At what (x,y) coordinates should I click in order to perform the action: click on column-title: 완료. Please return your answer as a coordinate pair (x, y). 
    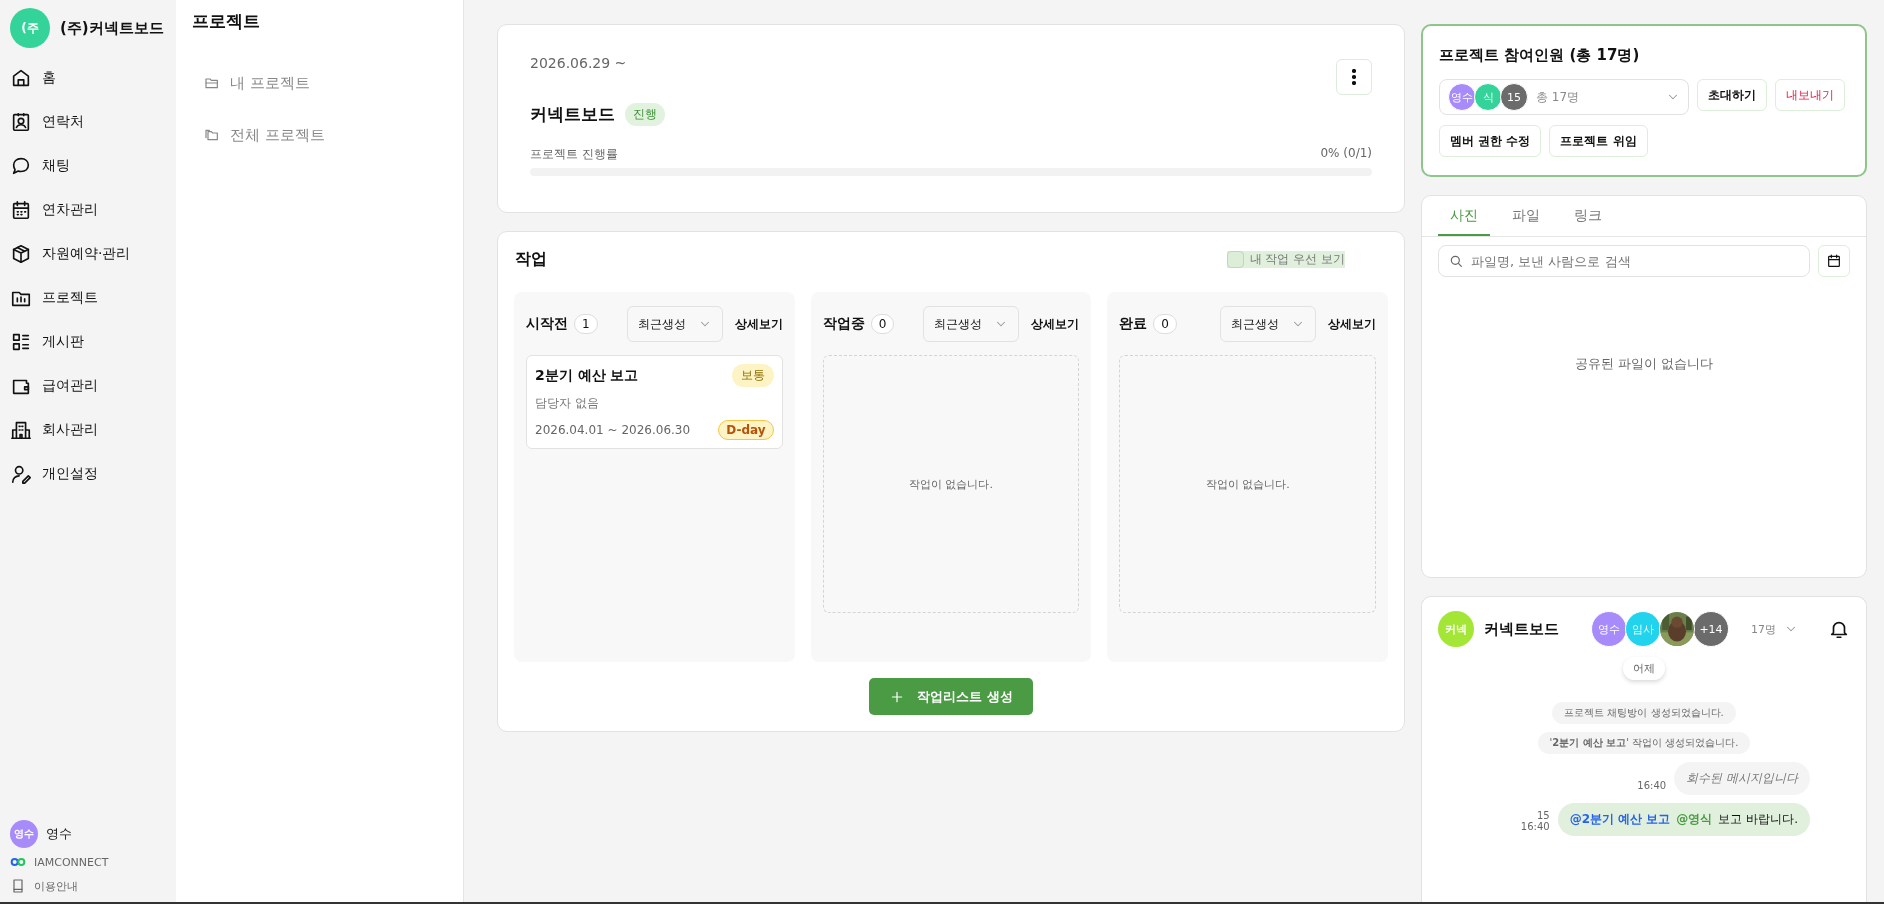
    Looking at the image, I should click on (1133, 324).